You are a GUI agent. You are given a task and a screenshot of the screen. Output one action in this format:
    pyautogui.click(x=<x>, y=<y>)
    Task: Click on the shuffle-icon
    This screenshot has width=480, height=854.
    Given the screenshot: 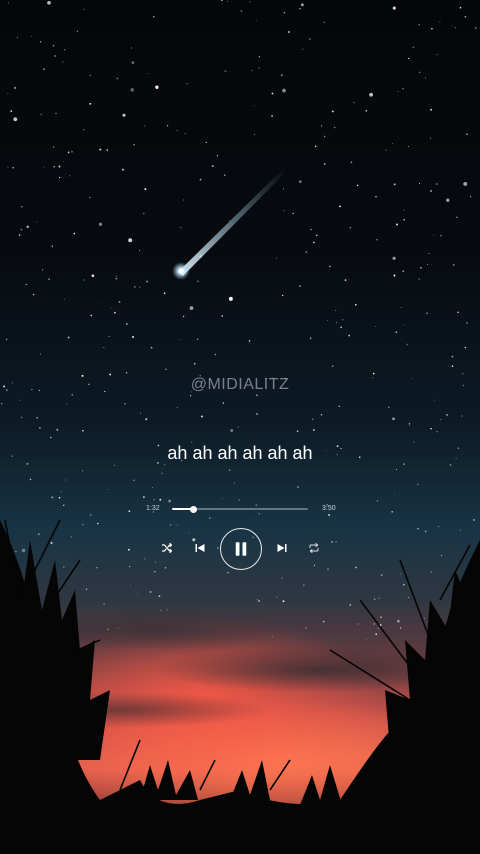 What is the action you would take?
    pyautogui.click(x=167, y=548)
    